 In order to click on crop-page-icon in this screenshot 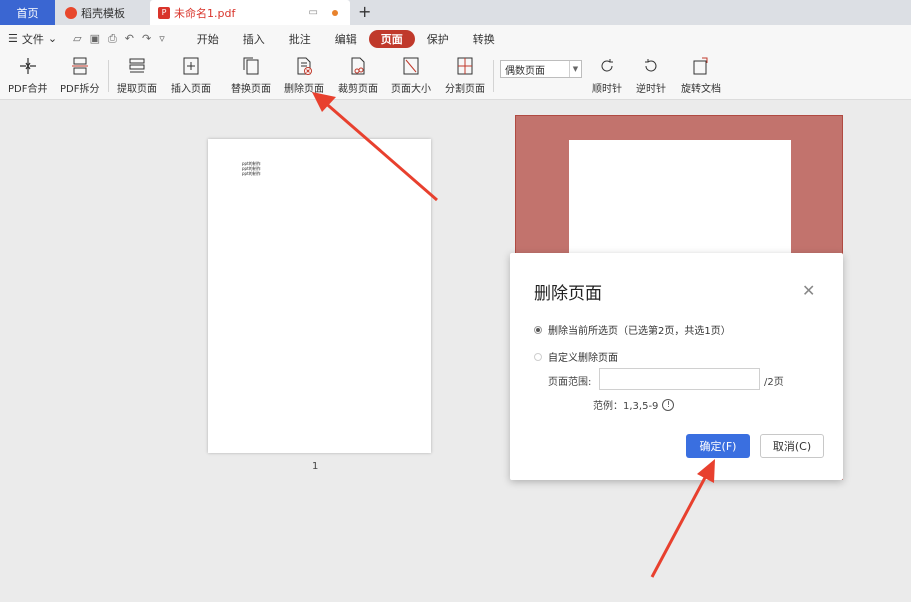, I will do `click(358, 66)`.